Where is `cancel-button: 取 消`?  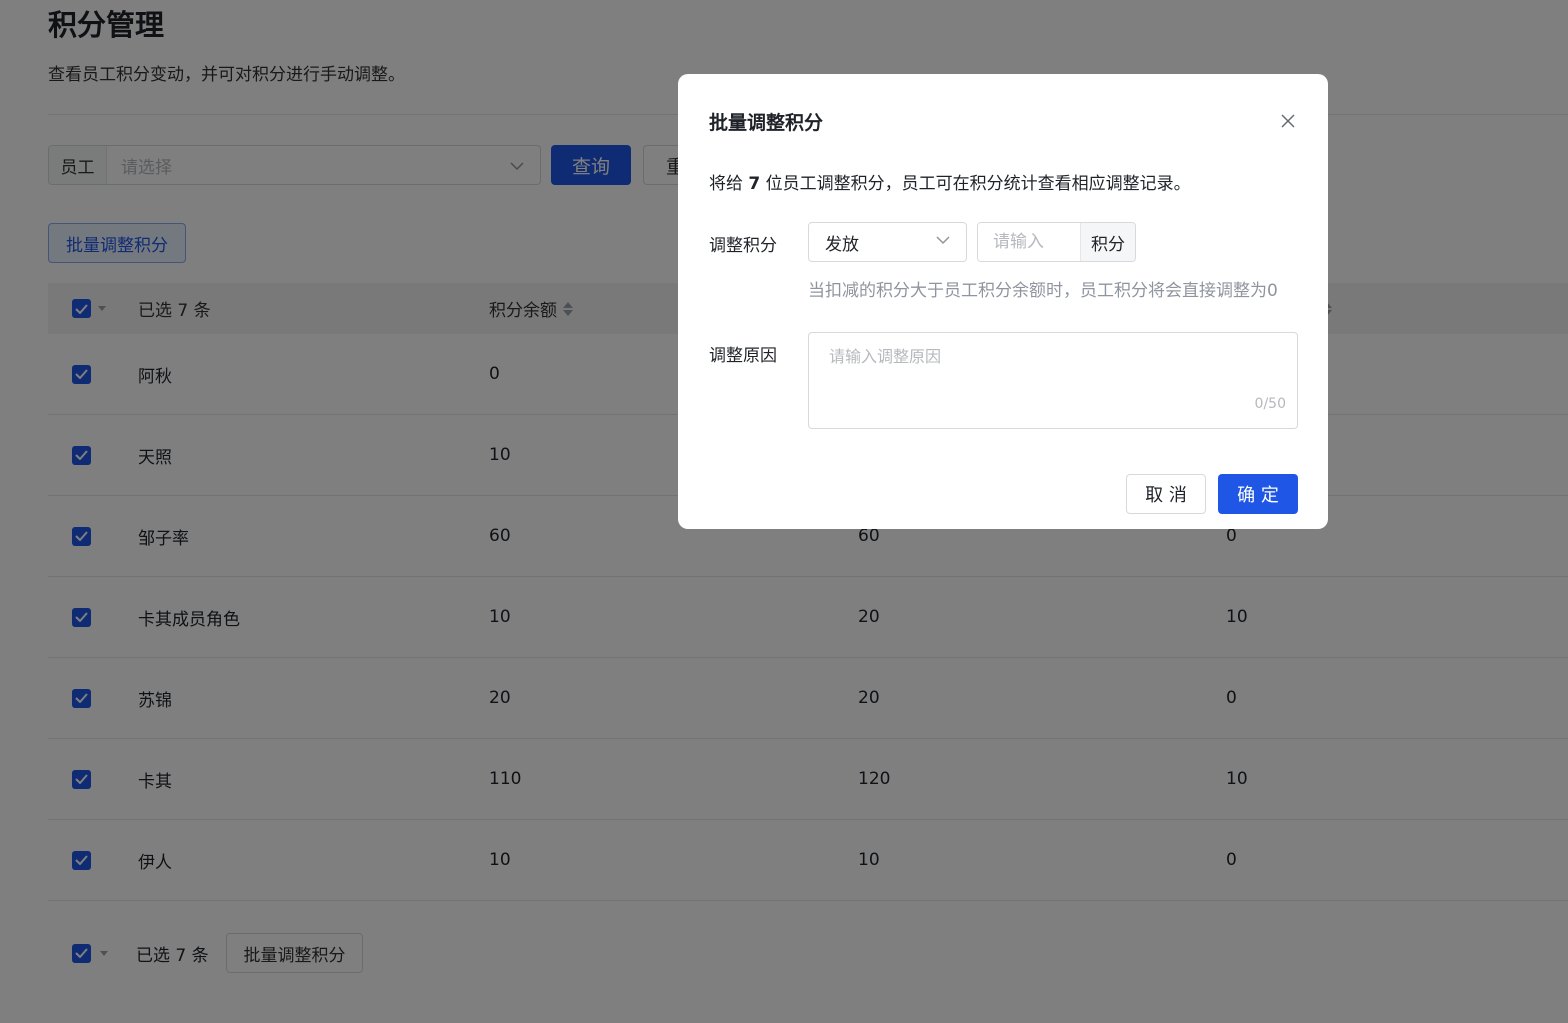 cancel-button: 取 消 is located at coordinates (1166, 494).